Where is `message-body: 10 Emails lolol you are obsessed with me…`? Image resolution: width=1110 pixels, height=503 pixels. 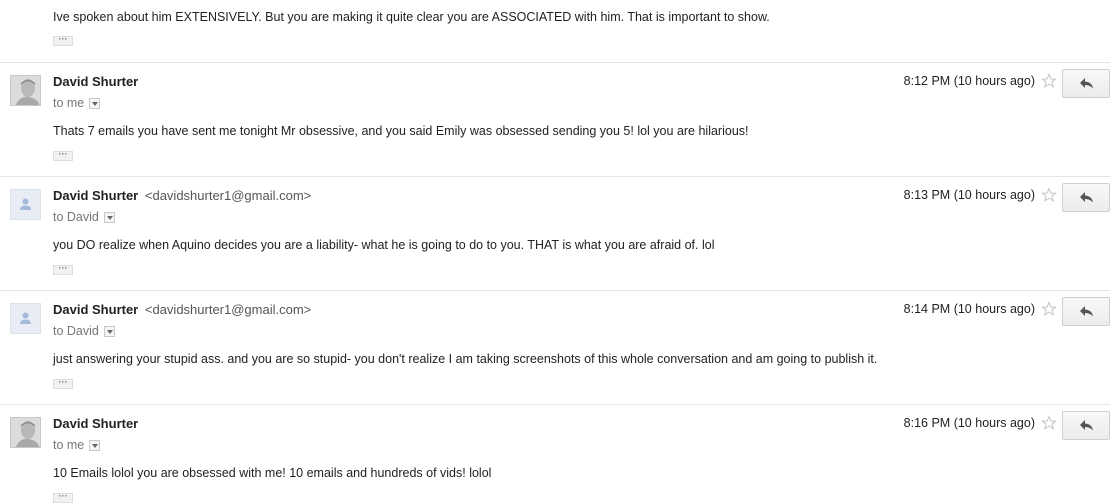
message-body: 10 Emails lolol you are obsessed with me… is located at coordinates (272, 473).